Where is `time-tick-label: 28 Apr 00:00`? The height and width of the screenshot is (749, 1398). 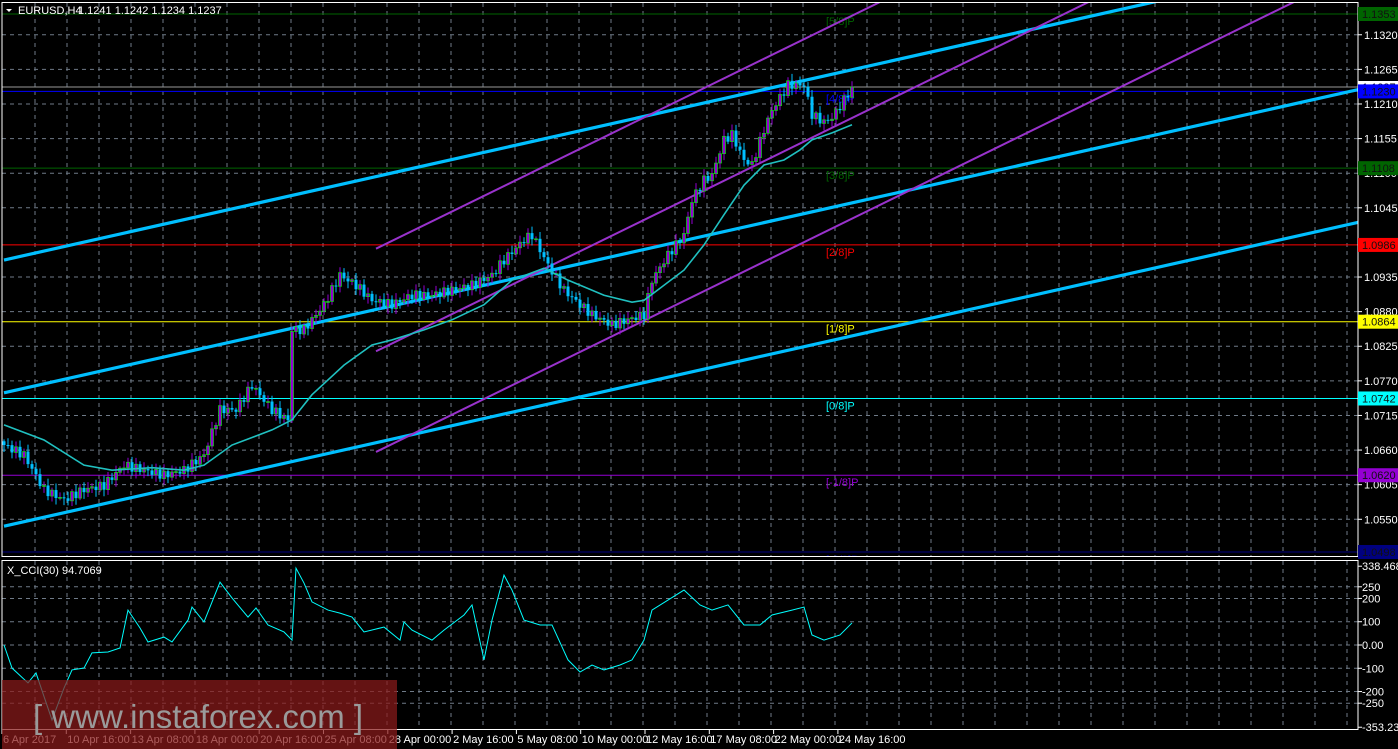
time-tick-label: 28 Apr 00:00 is located at coordinates (420, 740).